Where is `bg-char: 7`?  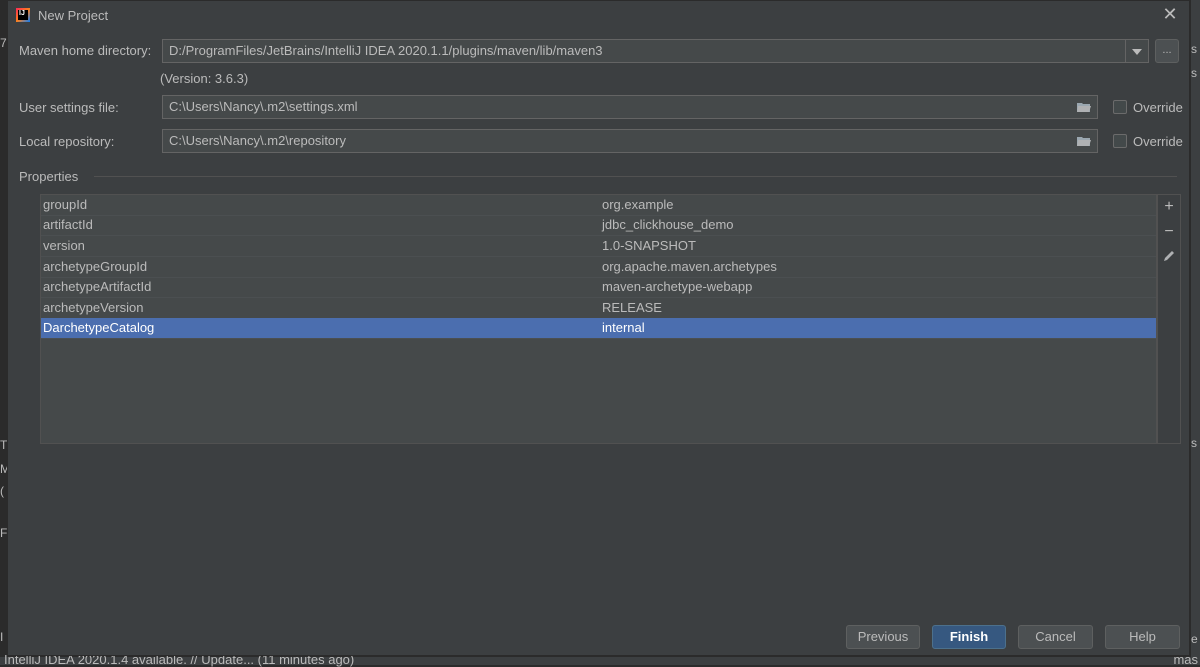 bg-char: 7 is located at coordinates (3, 43).